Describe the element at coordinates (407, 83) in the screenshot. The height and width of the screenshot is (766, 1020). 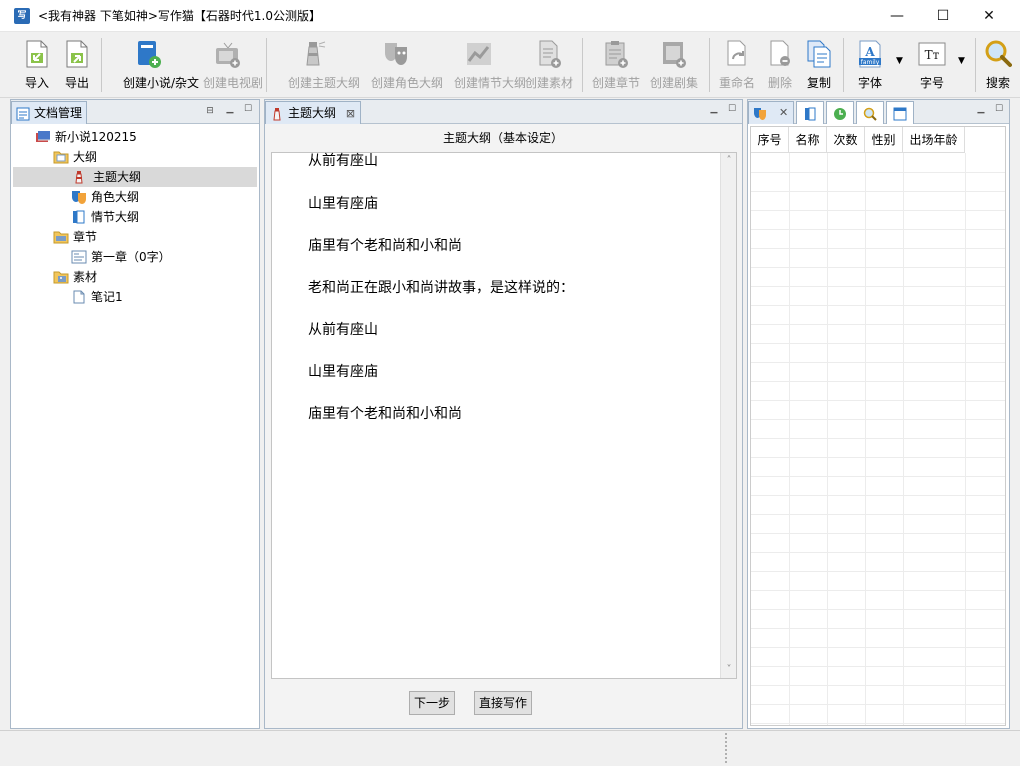
I see `create-role-outline-label: 创建角色大纲` at that location.